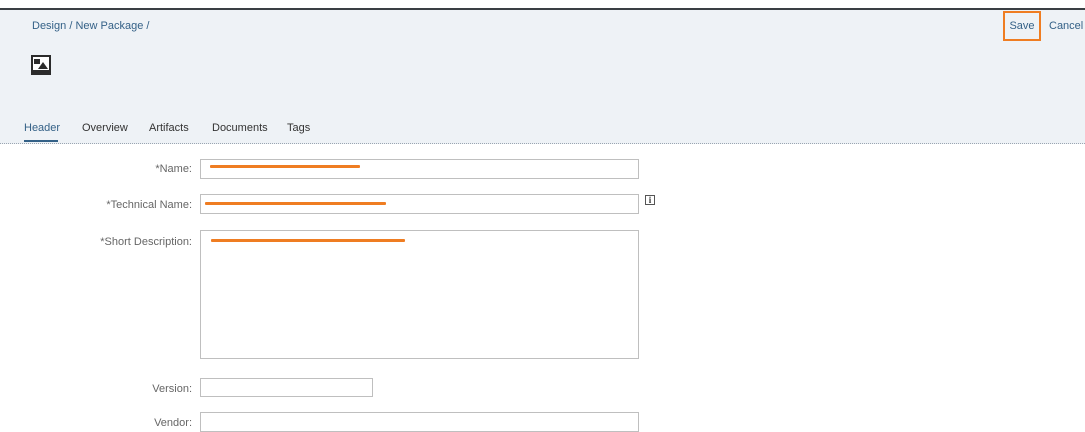  Describe the element at coordinates (1022, 26) in the screenshot. I see `save-button: Save` at that location.